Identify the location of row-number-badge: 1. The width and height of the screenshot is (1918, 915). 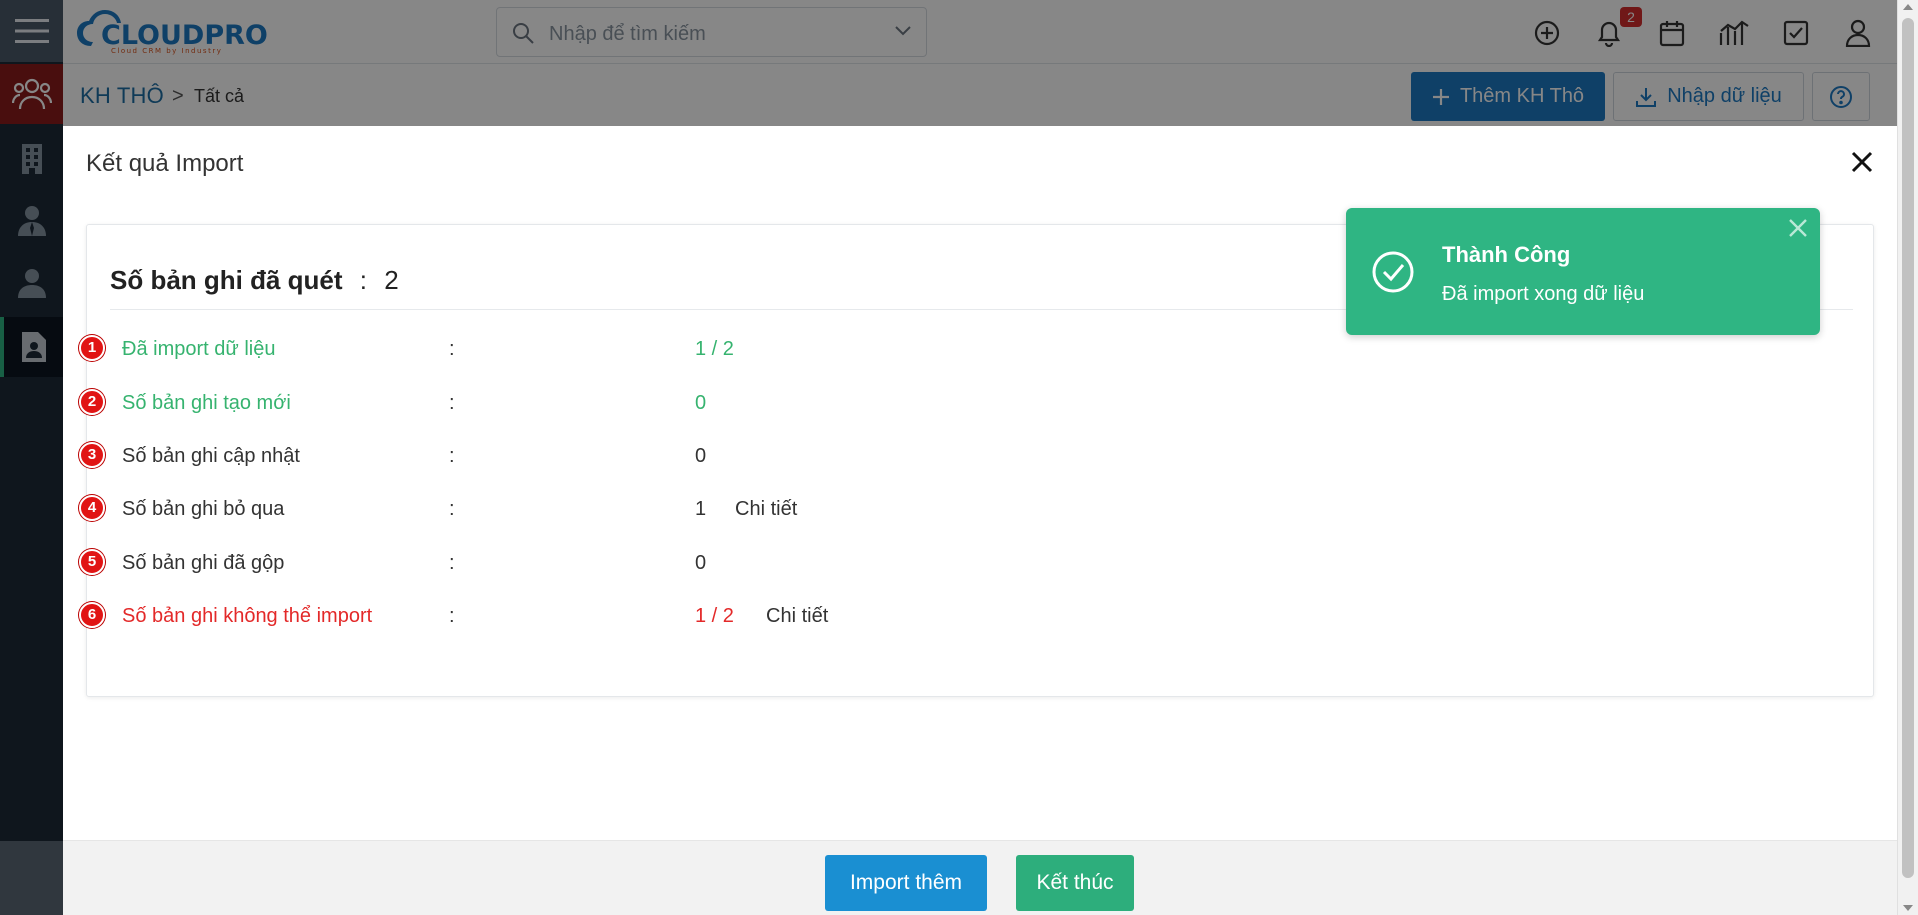
(92, 348).